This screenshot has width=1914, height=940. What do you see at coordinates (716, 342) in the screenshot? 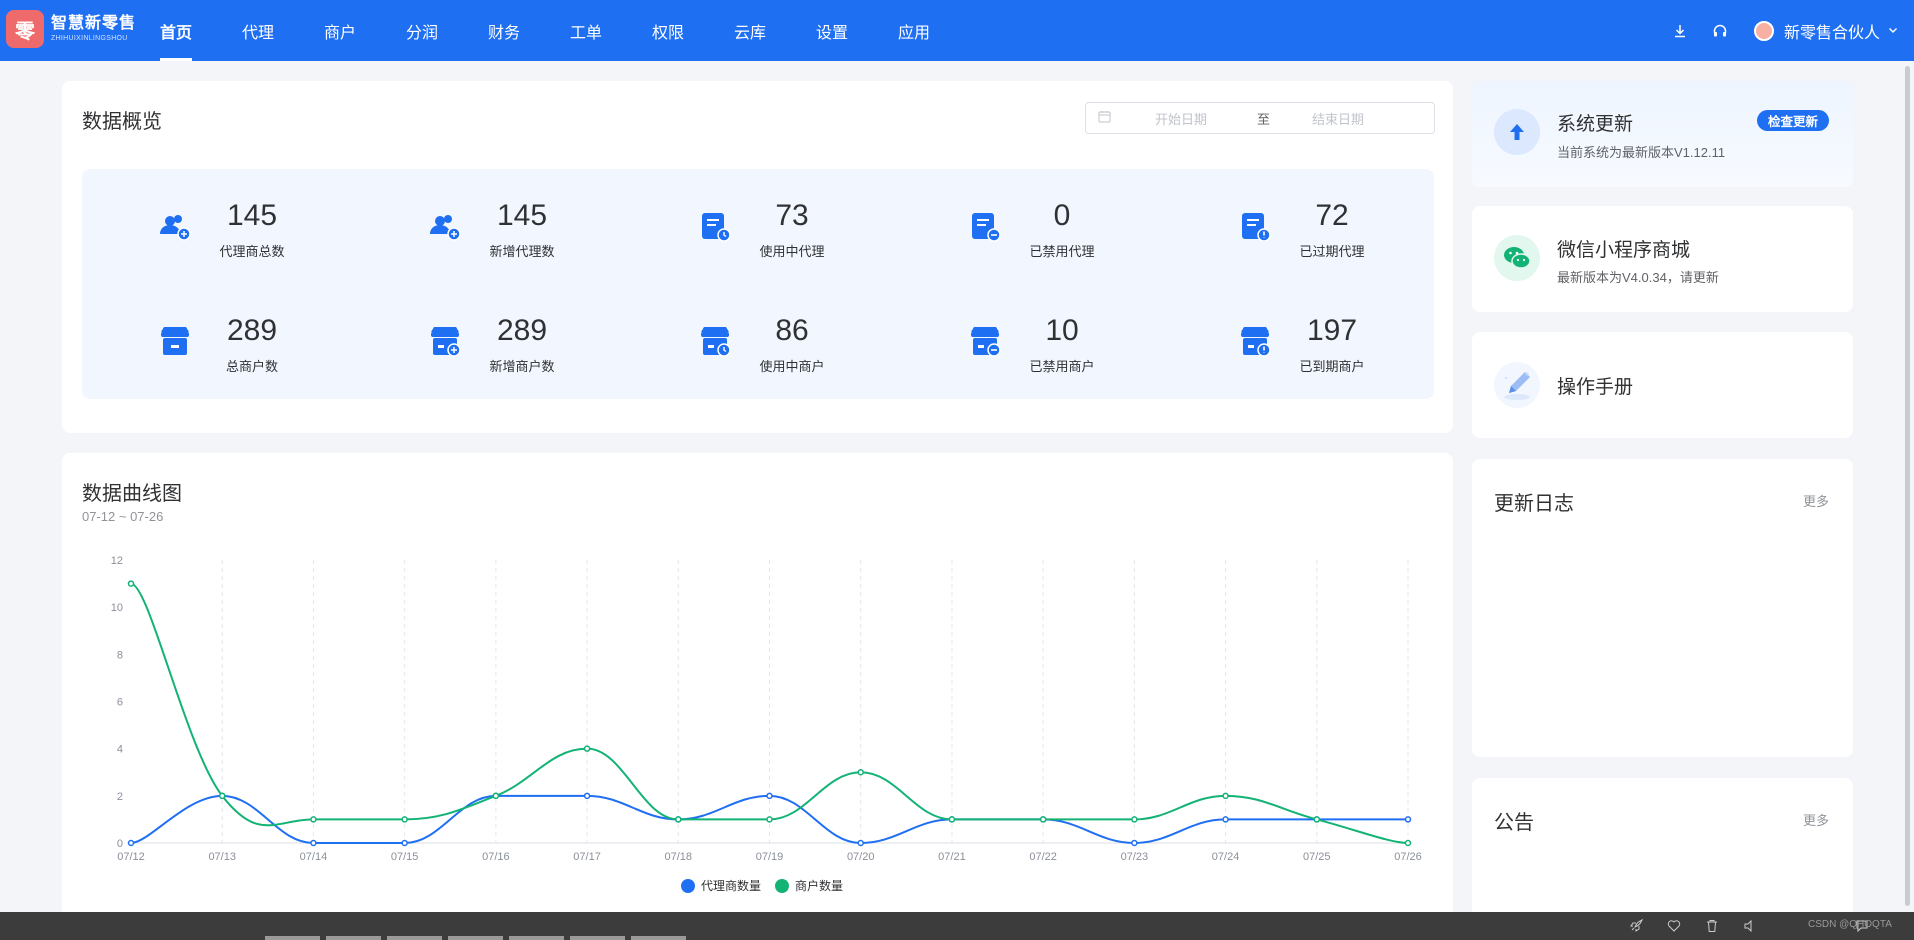
I see `active-store-icon` at bounding box center [716, 342].